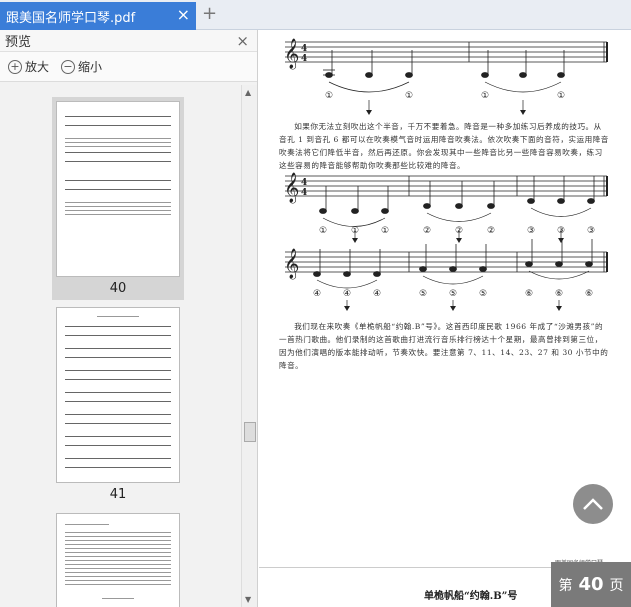 This screenshot has height=607, width=631. What do you see at coordinates (183, 15) in the screenshot?
I see `tab-close-icon: ×` at bounding box center [183, 15].